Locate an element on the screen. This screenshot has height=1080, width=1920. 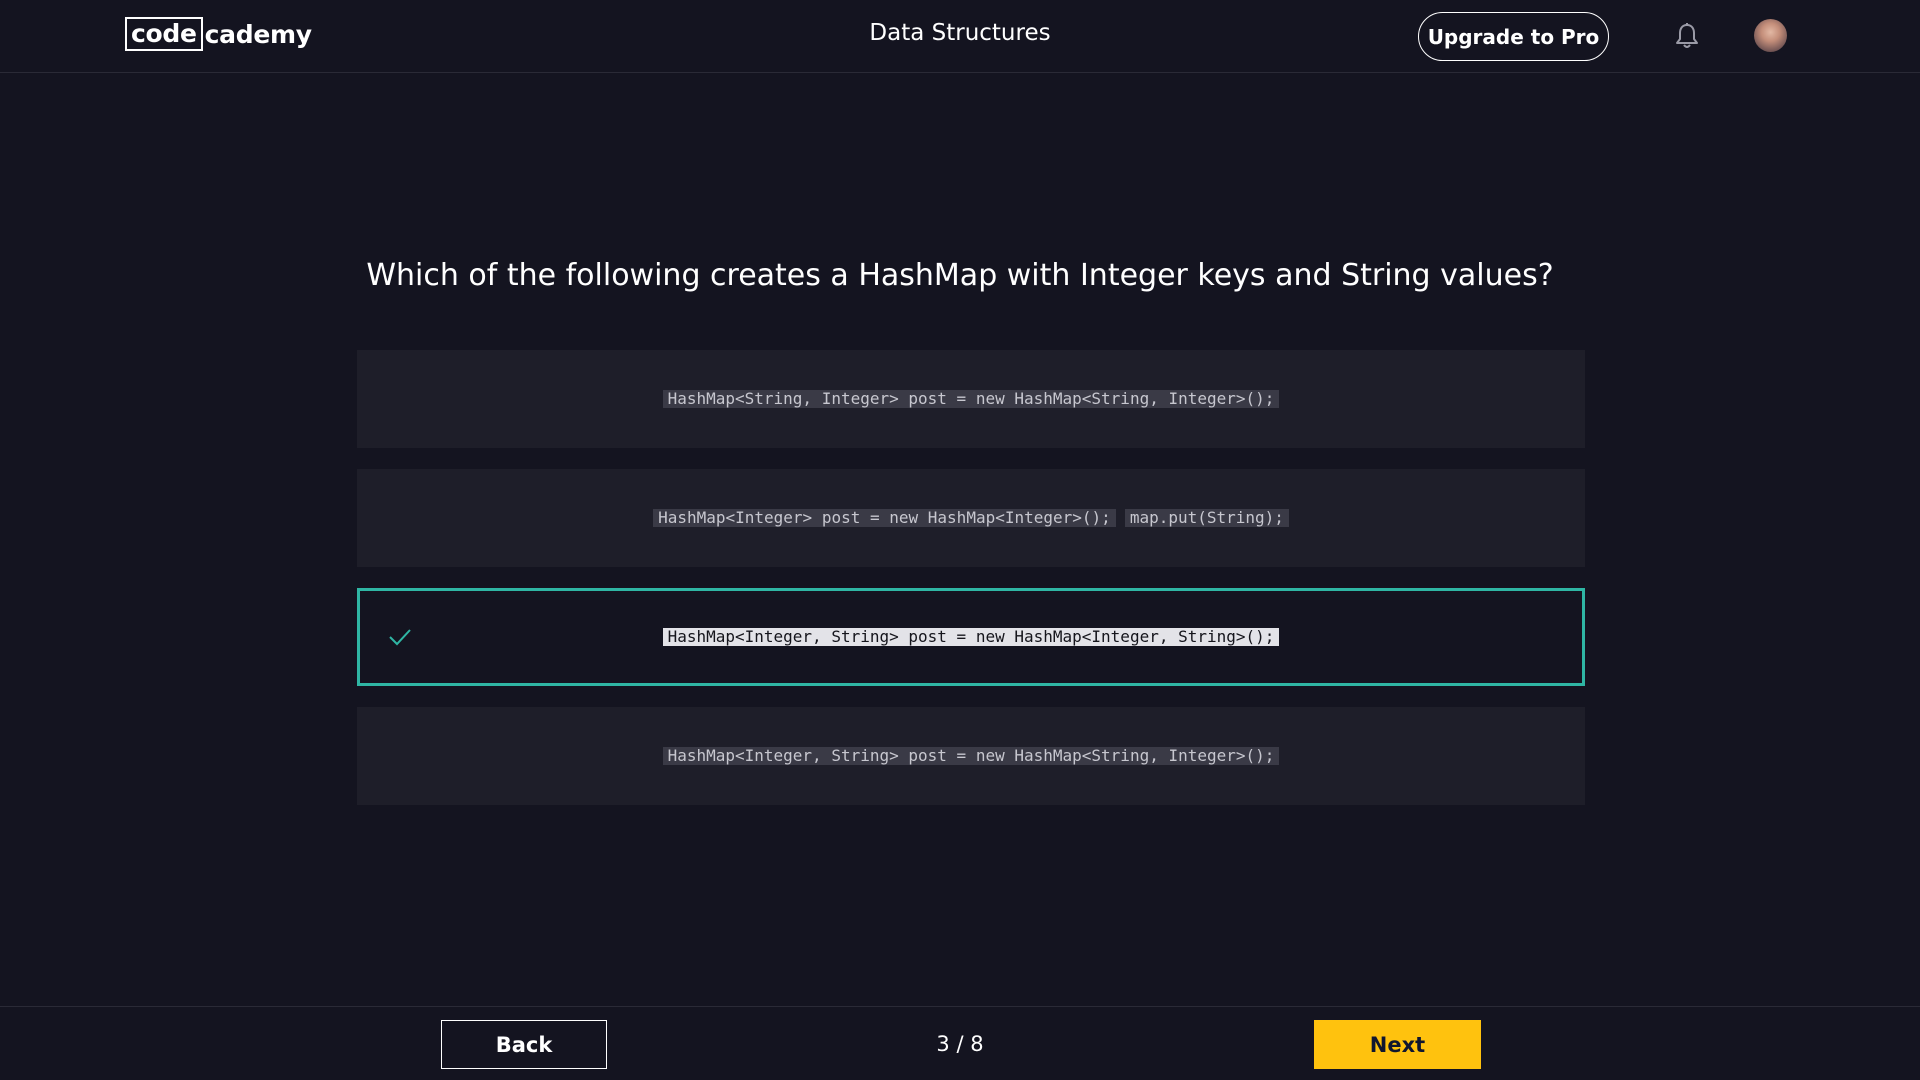
course-title: Data Structures is located at coordinates (960, 33).